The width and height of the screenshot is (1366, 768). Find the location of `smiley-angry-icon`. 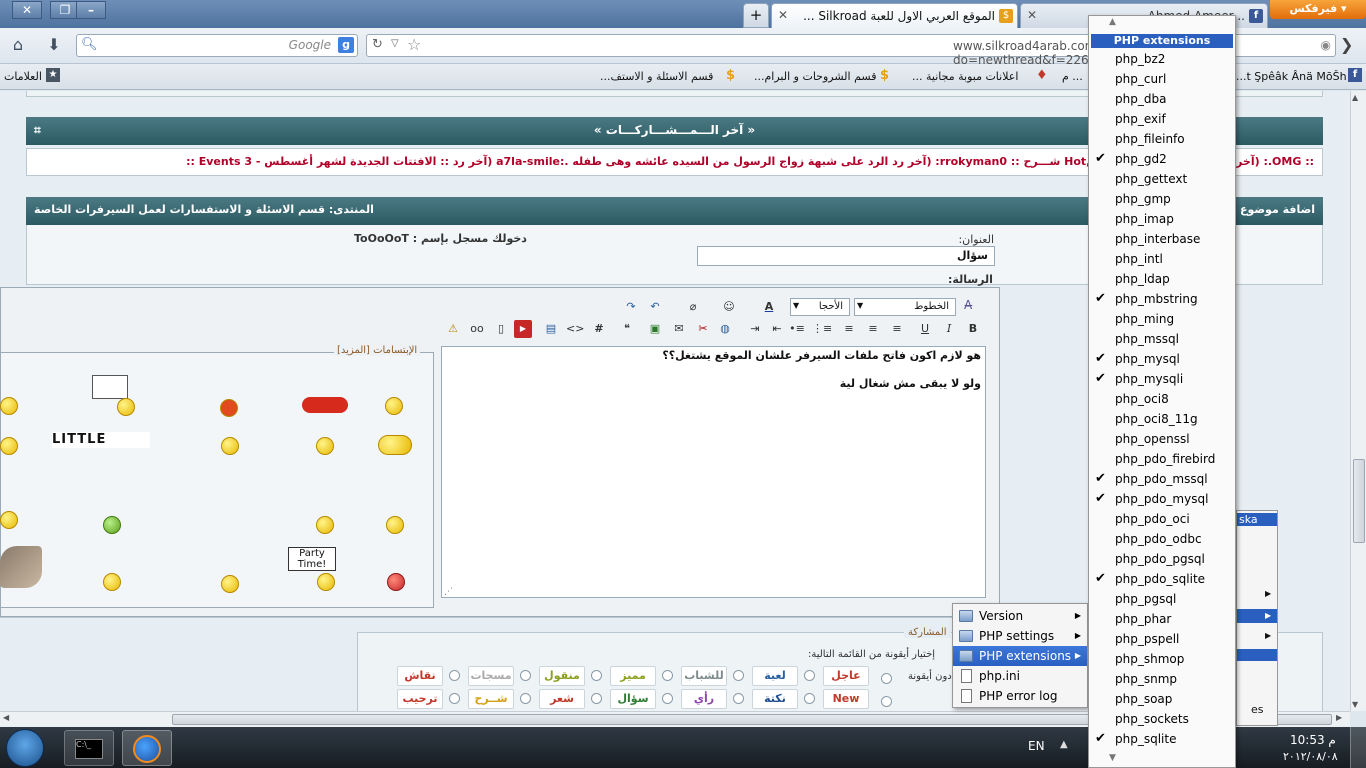

smiley-angry-icon is located at coordinates (325, 525).